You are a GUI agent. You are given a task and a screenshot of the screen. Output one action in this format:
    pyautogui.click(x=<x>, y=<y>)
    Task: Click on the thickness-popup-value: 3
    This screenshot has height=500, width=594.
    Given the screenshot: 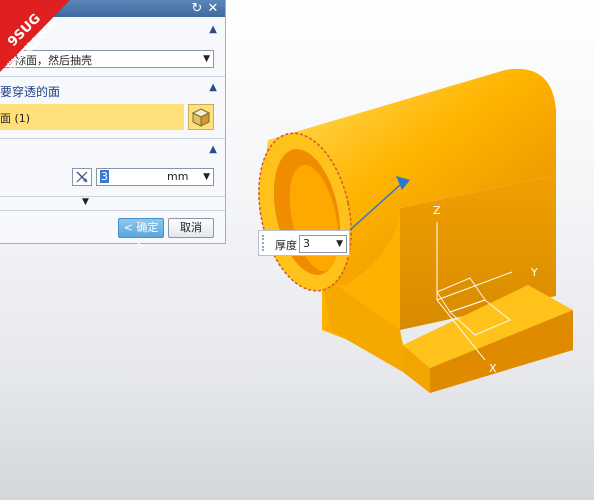 What is the action you would take?
    pyautogui.click(x=306, y=243)
    